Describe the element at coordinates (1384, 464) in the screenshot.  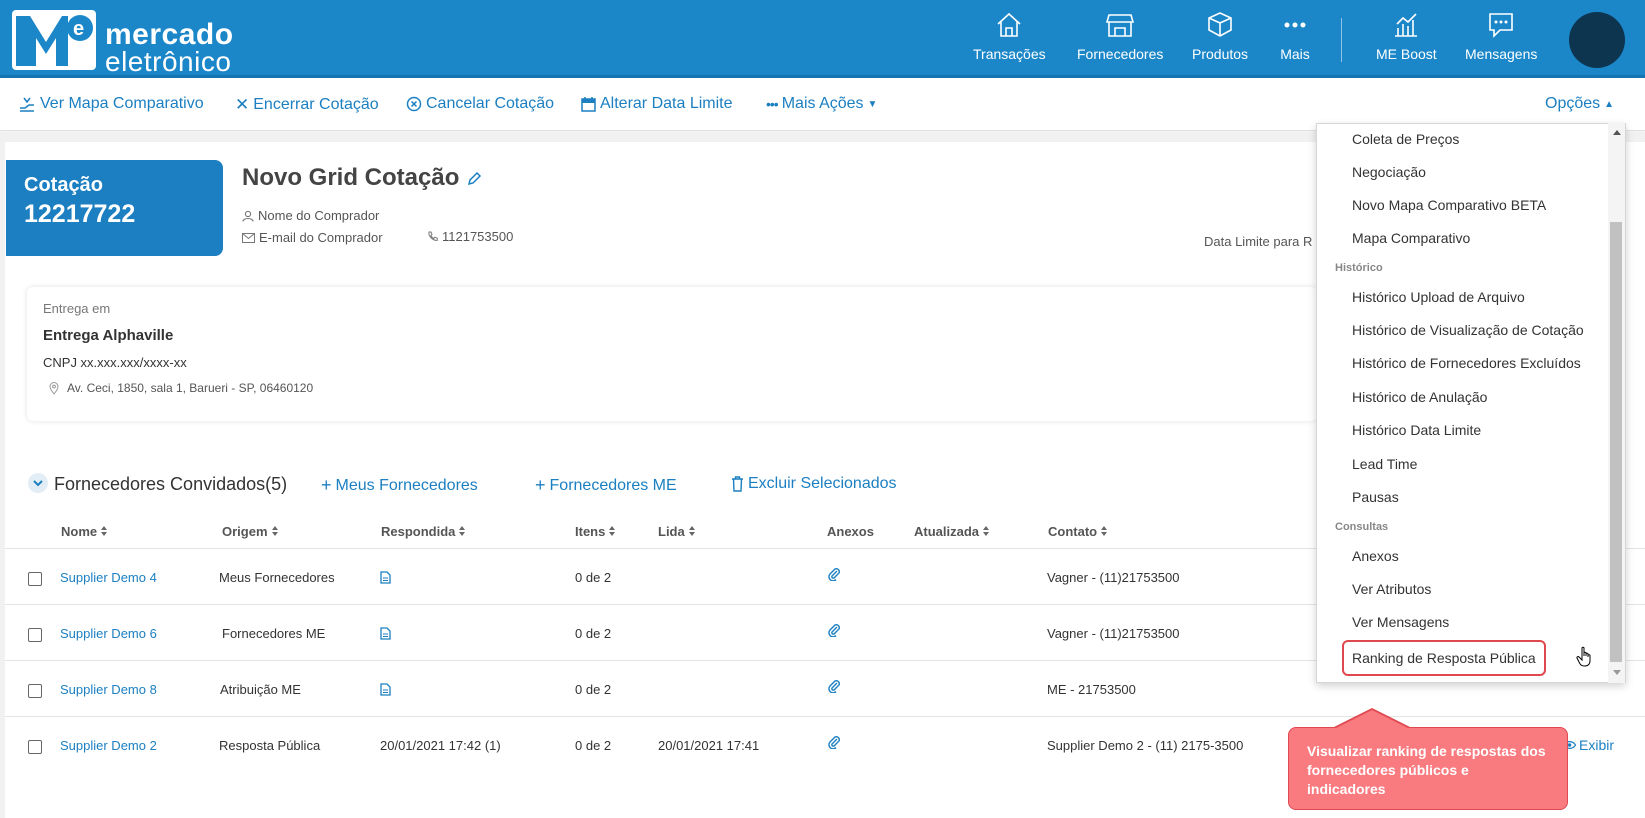
I see `menu-item-lead-time: Lead Time` at that location.